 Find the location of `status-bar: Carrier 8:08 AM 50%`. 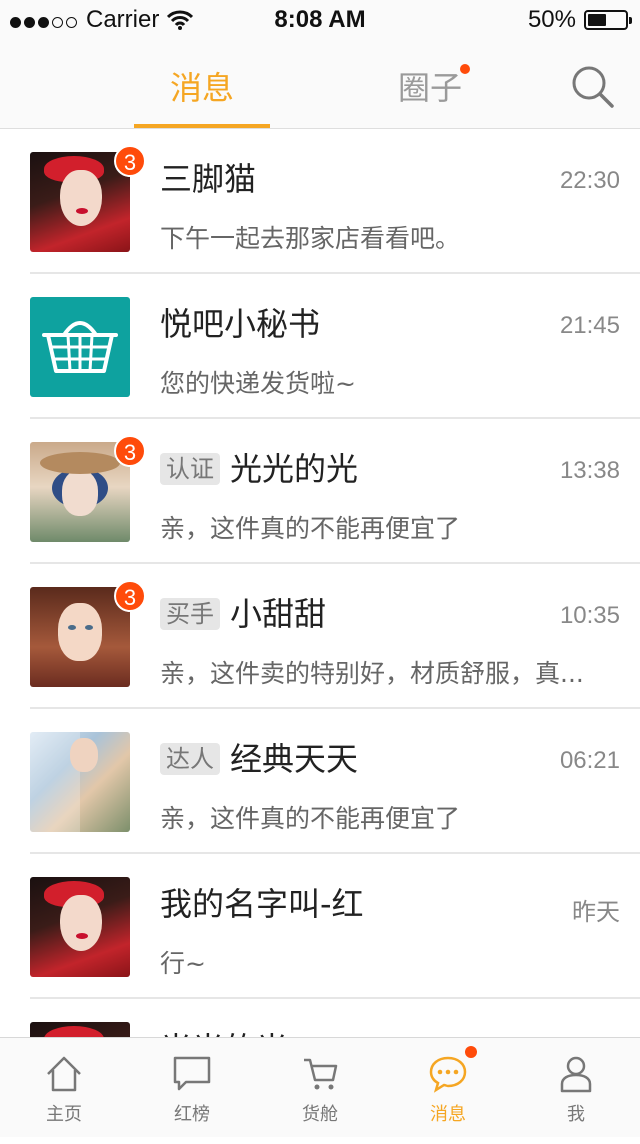

status-bar: Carrier 8:08 AM 50% is located at coordinates (320, 20).